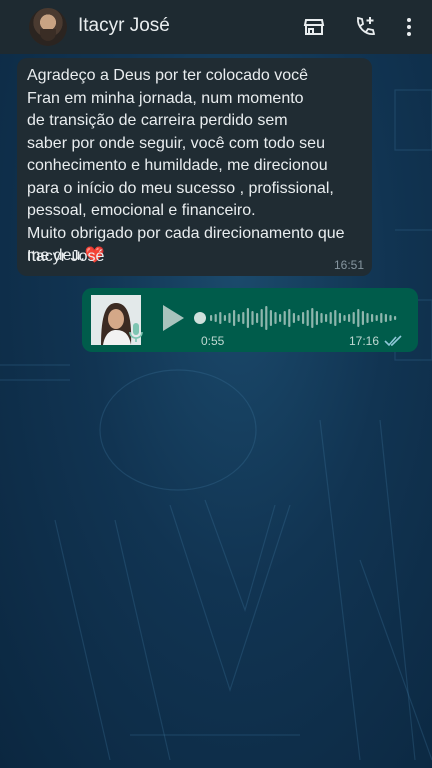 This screenshot has width=432, height=768. Describe the element at coordinates (66, 256) in the screenshot. I see `message-signature: Itacyr José` at that location.